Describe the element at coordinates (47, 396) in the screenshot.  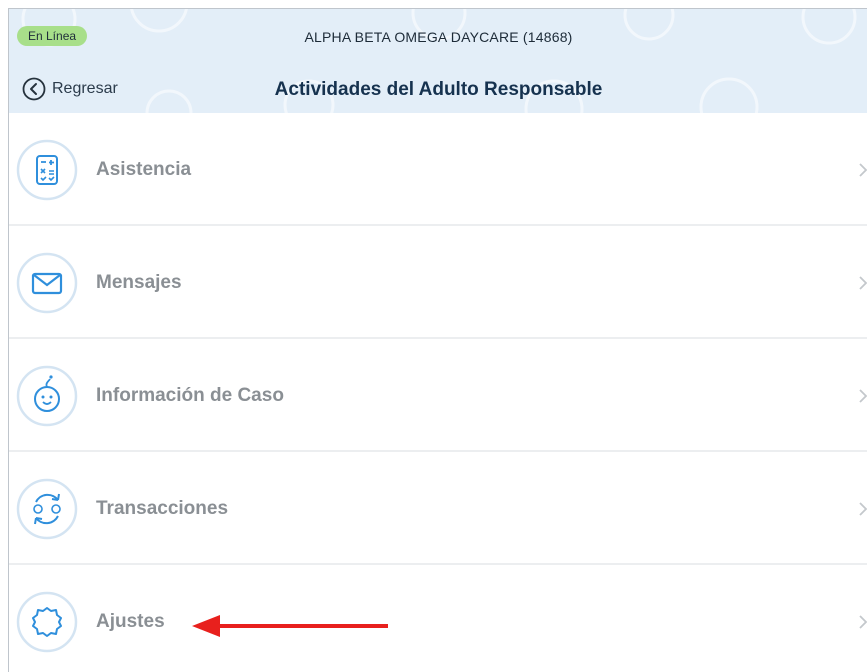
I see `baby-face-icon` at that location.